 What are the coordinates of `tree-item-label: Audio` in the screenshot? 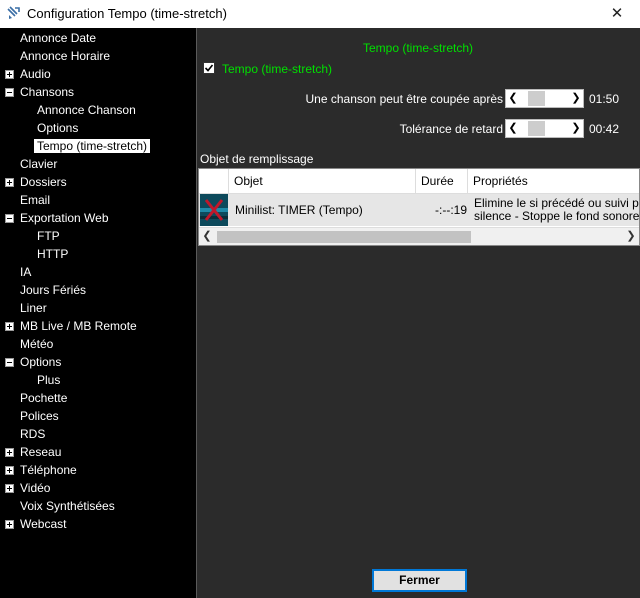 It's located at (35, 74).